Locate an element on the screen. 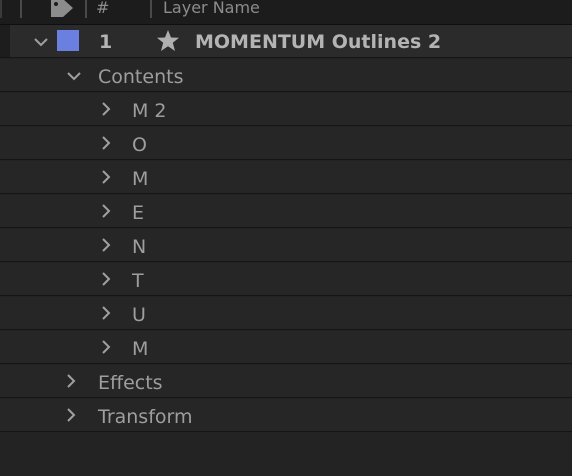  layer-switch-cell is located at coordinates (5, 41).